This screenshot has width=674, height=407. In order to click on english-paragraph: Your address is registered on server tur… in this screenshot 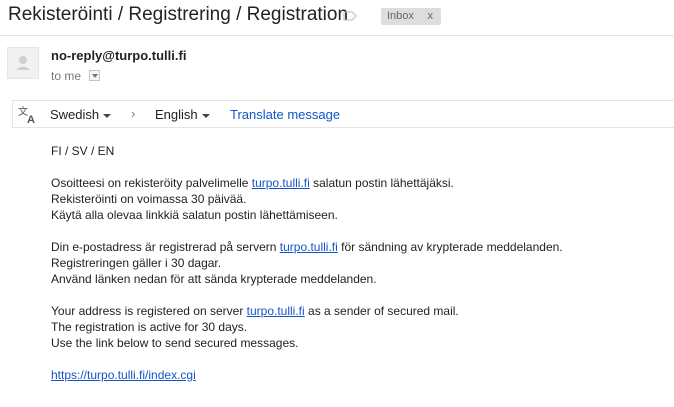, I will do `click(307, 327)`.